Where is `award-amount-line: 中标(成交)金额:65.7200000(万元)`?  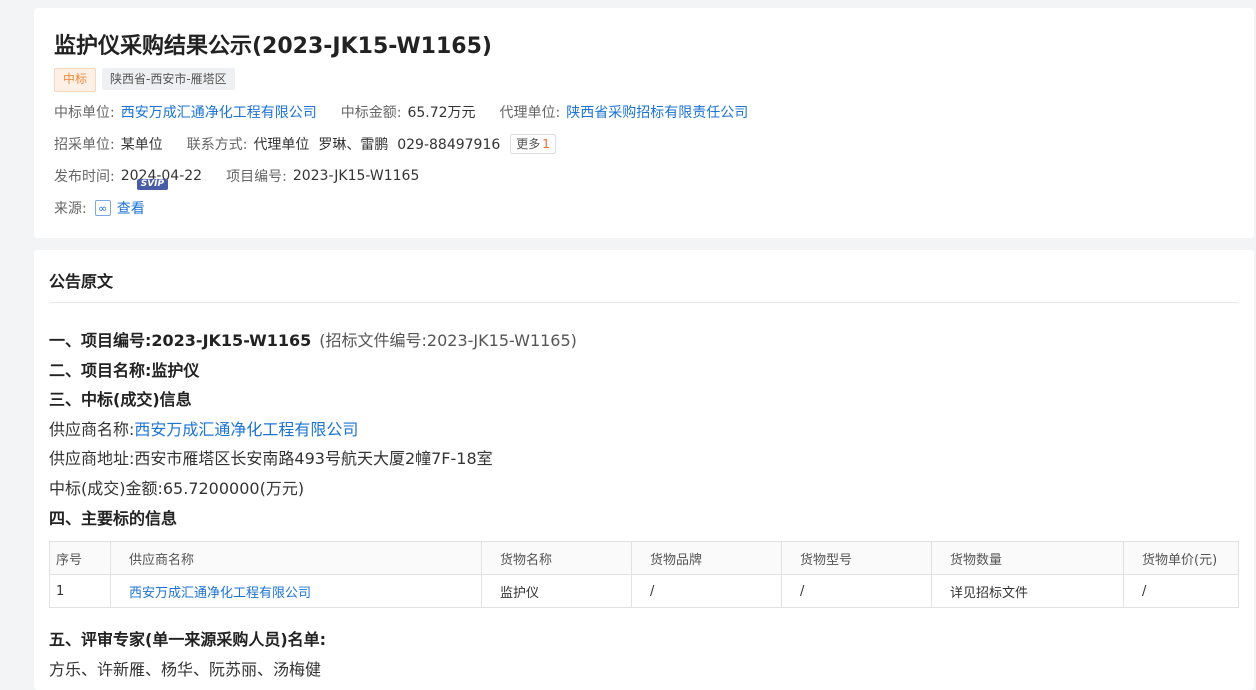
award-amount-line: 中标(成交)金额:65.7200000(万元) is located at coordinates (177, 488).